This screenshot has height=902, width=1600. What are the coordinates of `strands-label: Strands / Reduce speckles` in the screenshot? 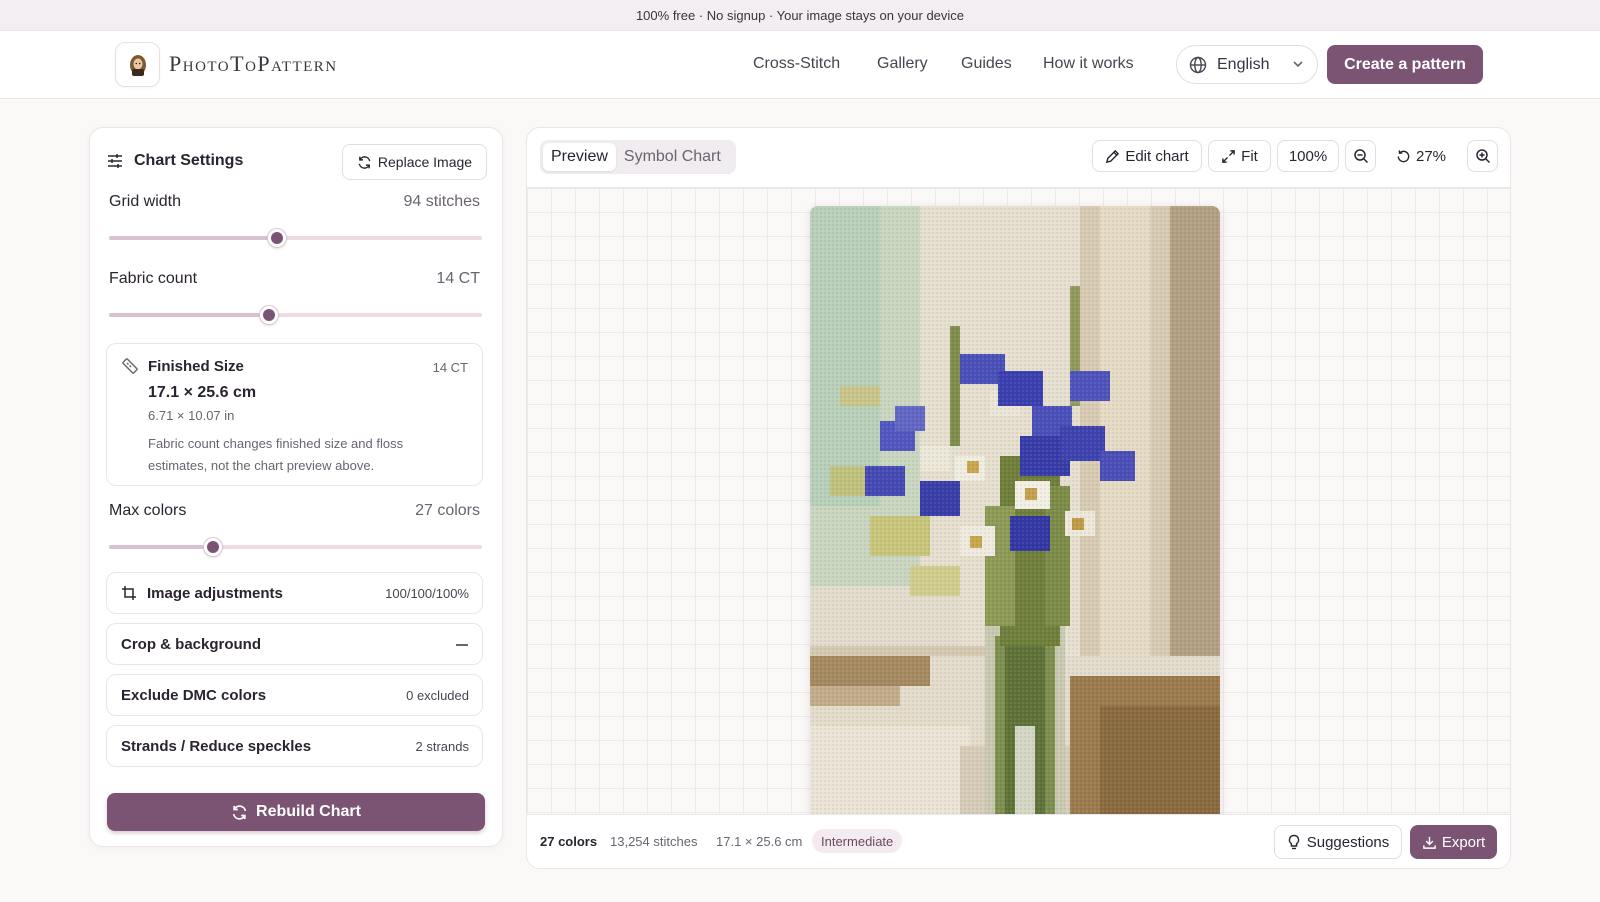 It's located at (216, 746).